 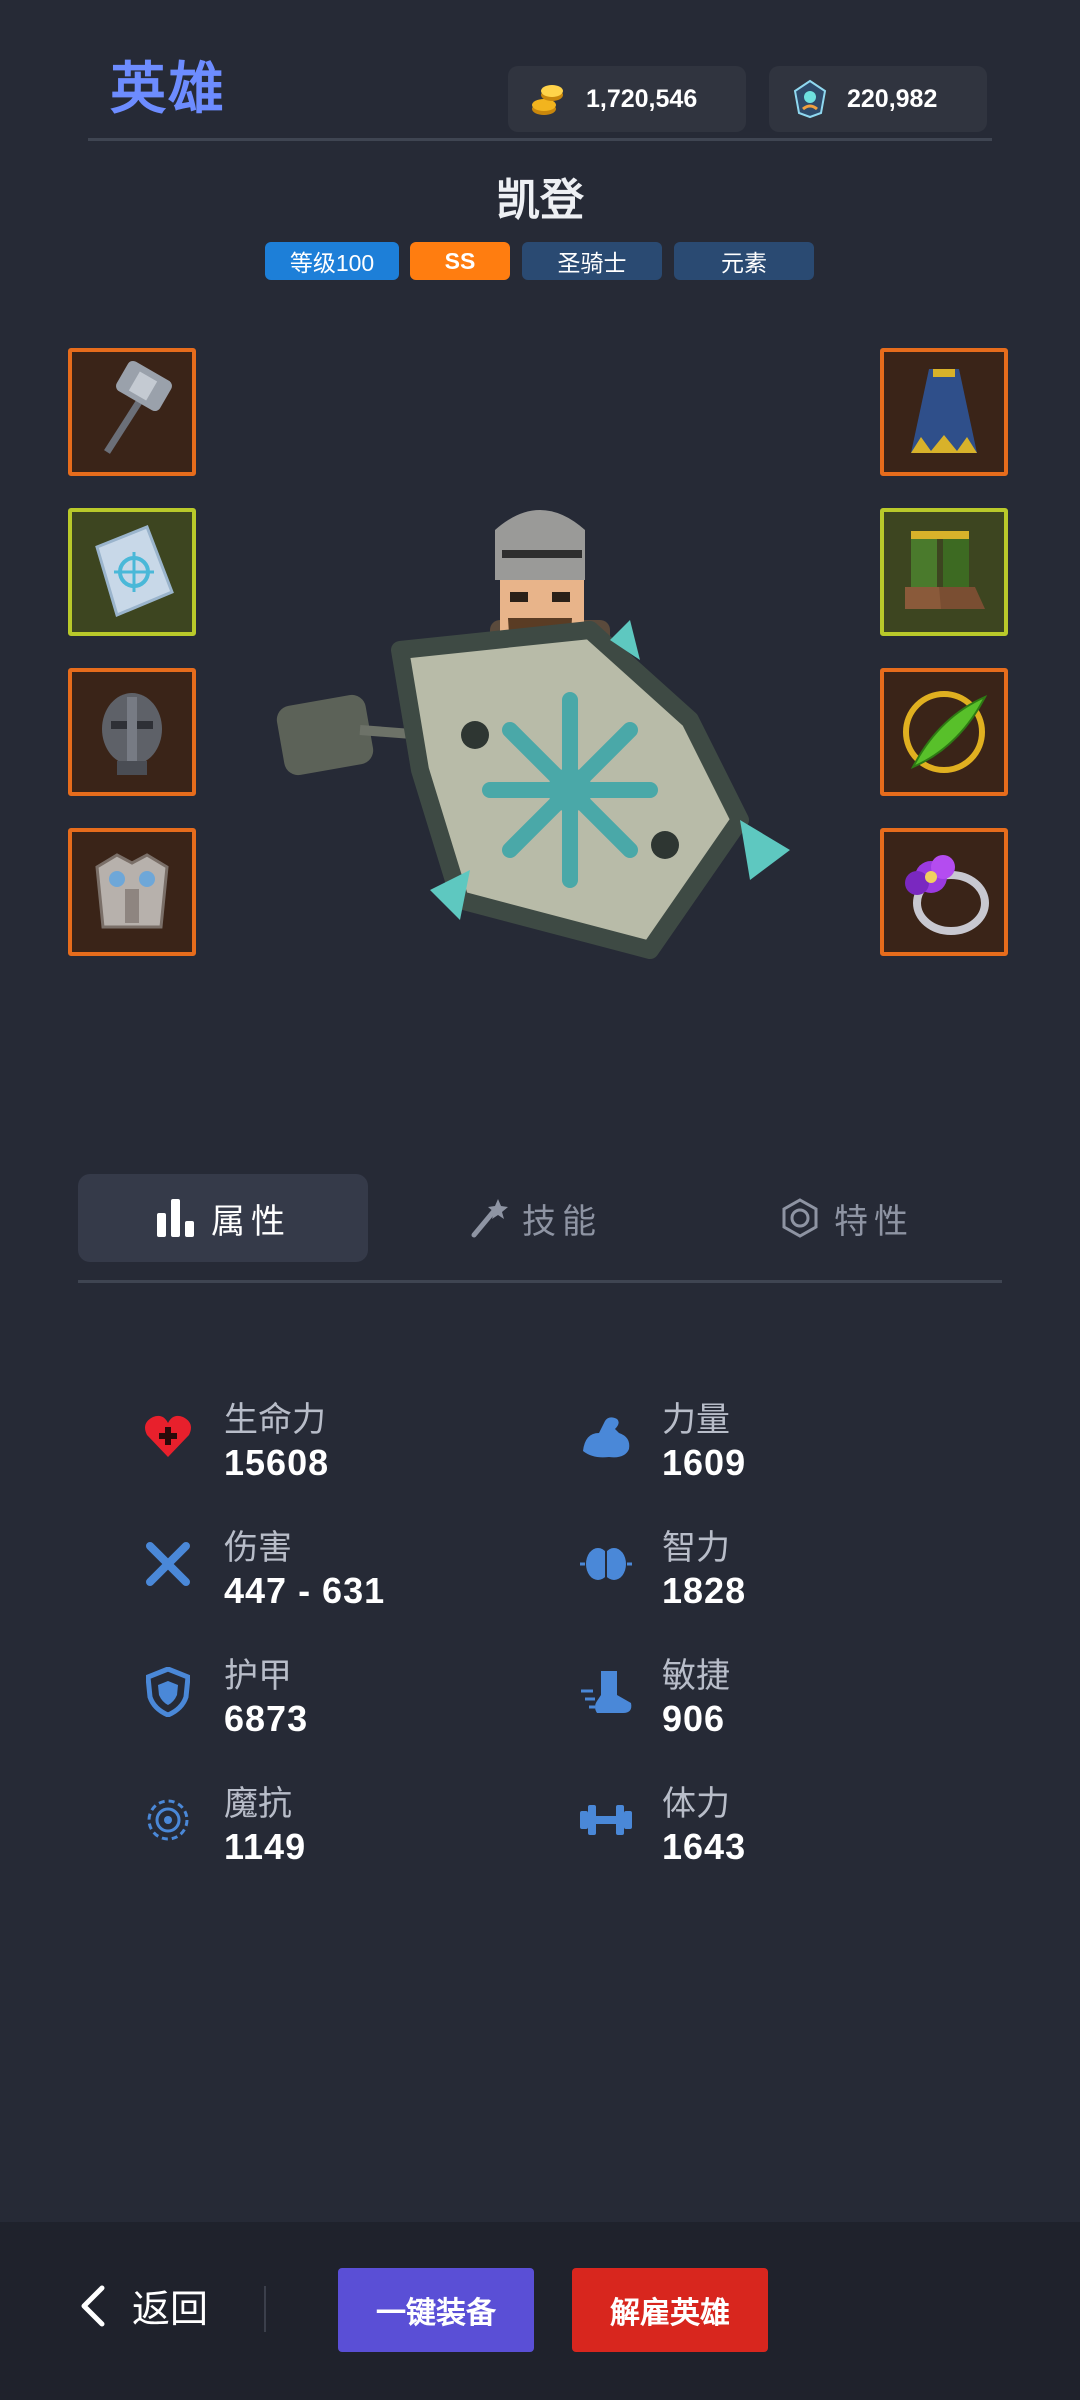 I want to click on crossed-swords-icon, so click(x=168, y=1564).